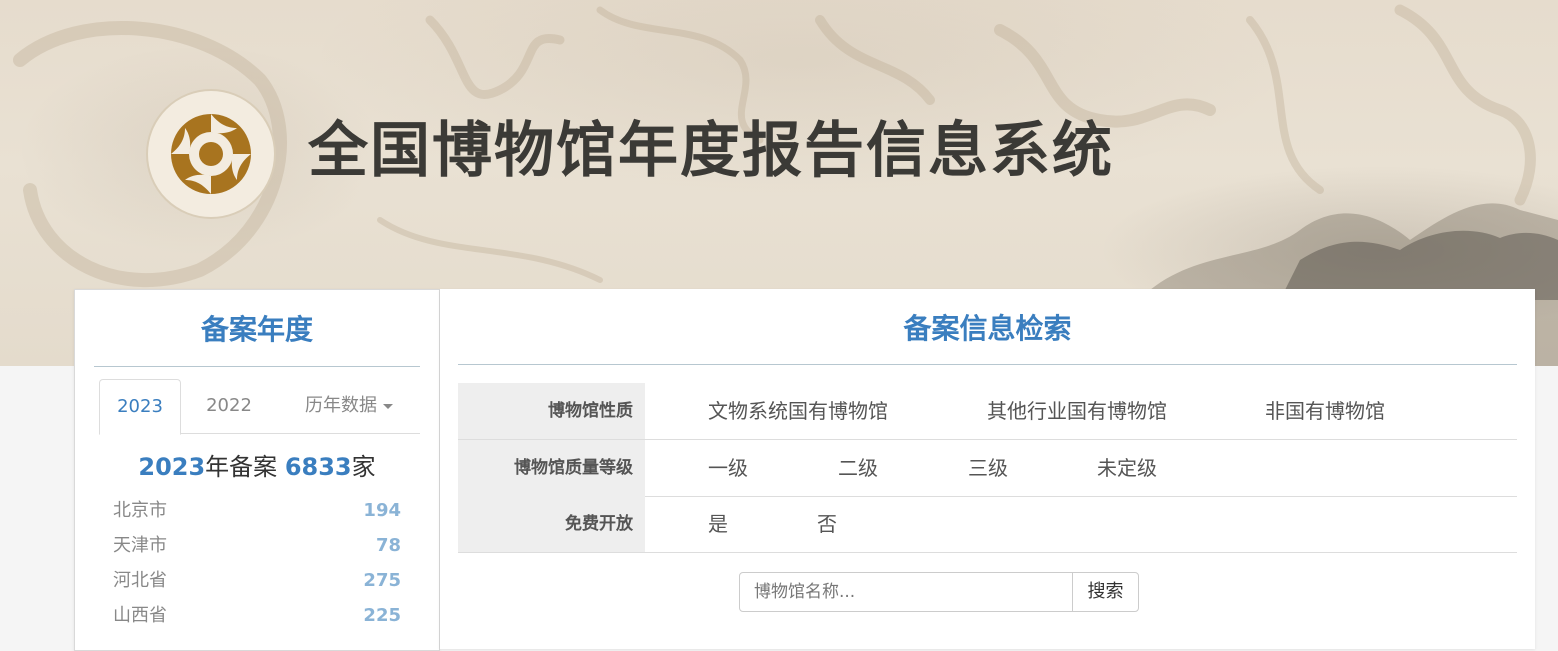 This screenshot has height=651, width=1558. I want to click on summary-count: 6833, so click(318, 467).